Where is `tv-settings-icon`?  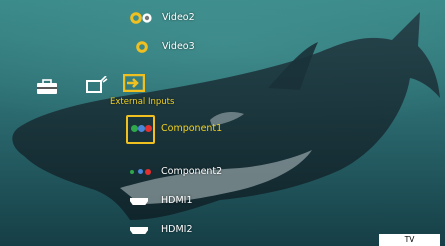 tv-settings-icon is located at coordinates (97, 85).